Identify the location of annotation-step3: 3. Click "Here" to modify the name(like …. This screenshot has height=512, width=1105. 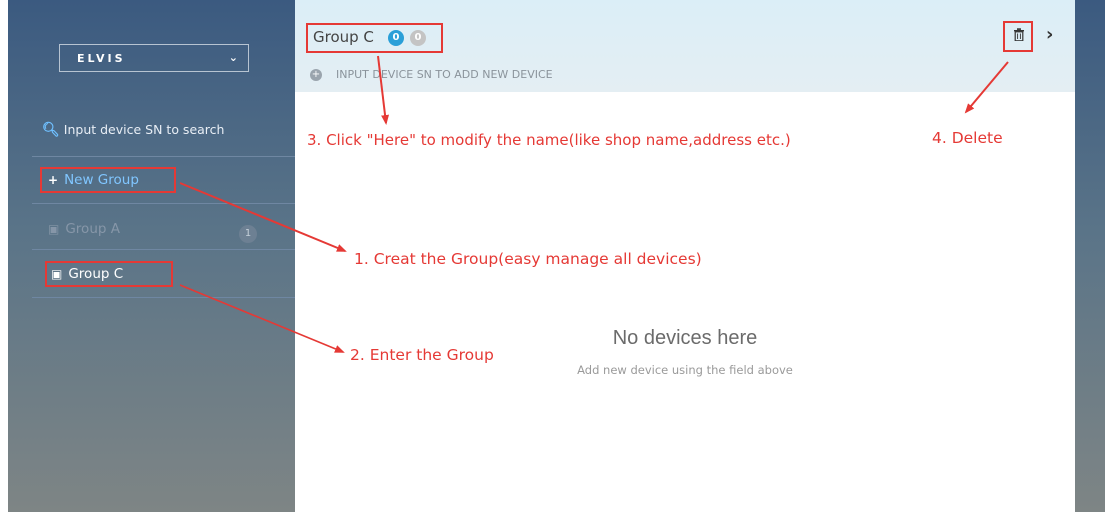
(549, 140).